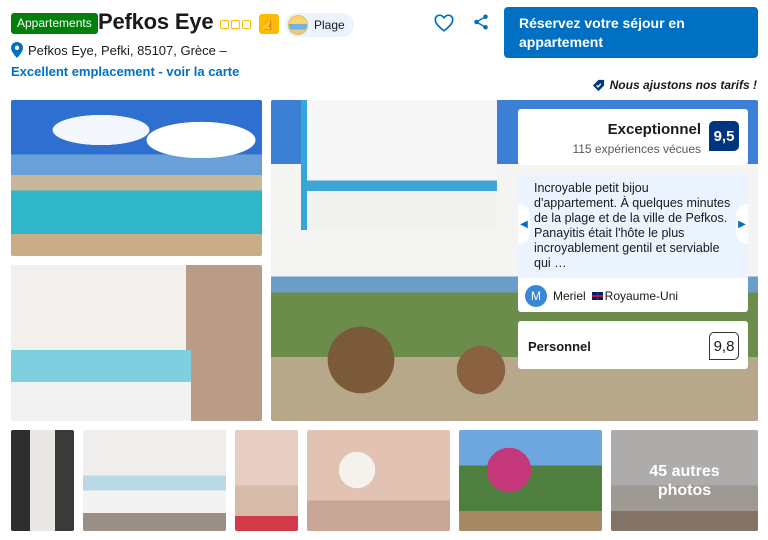 The width and height of the screenshot is (768, 540). Describe the element at coordinates (17, 50) in the screenshot. I see `map-pin-icon` at that location.